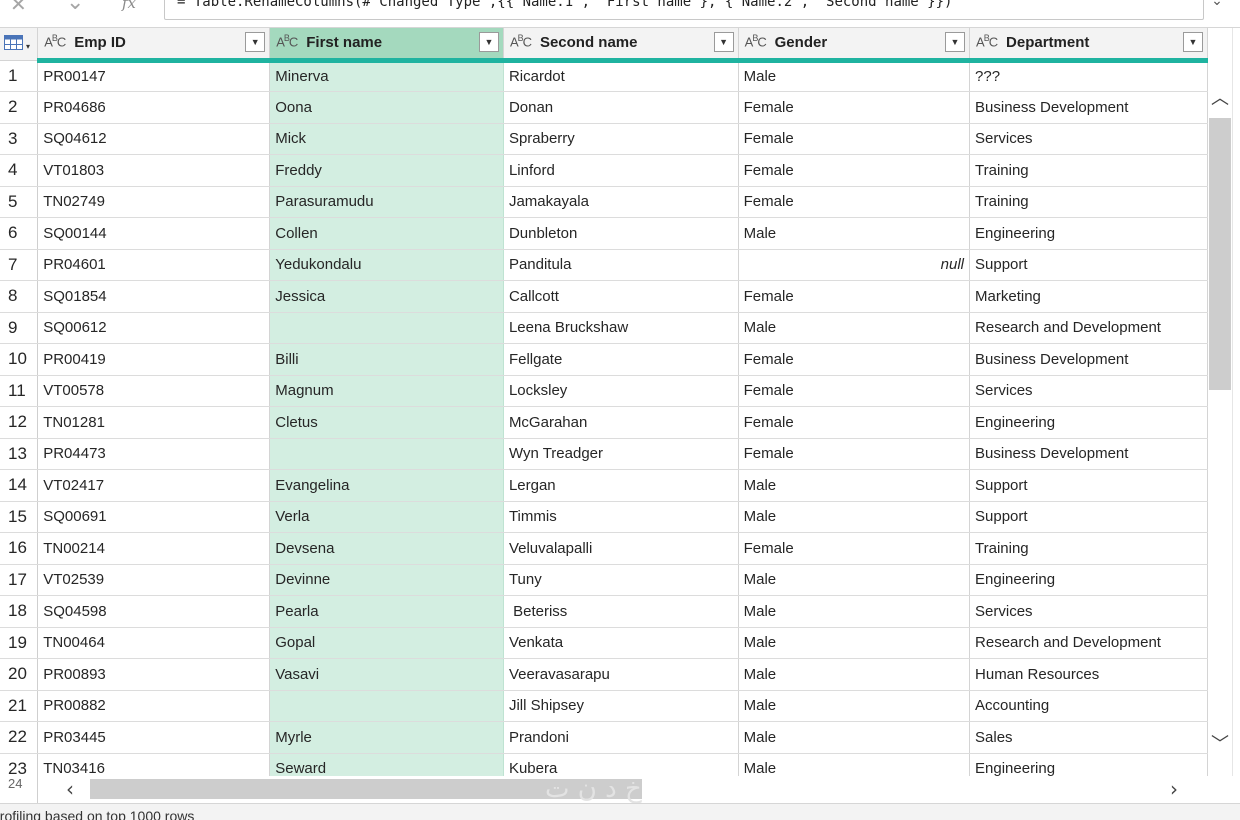  What do you see at coordinates (1220, 254) in the screenshot?
I see `vertical-scroll-thumb` at bounding box center [1220, 254].